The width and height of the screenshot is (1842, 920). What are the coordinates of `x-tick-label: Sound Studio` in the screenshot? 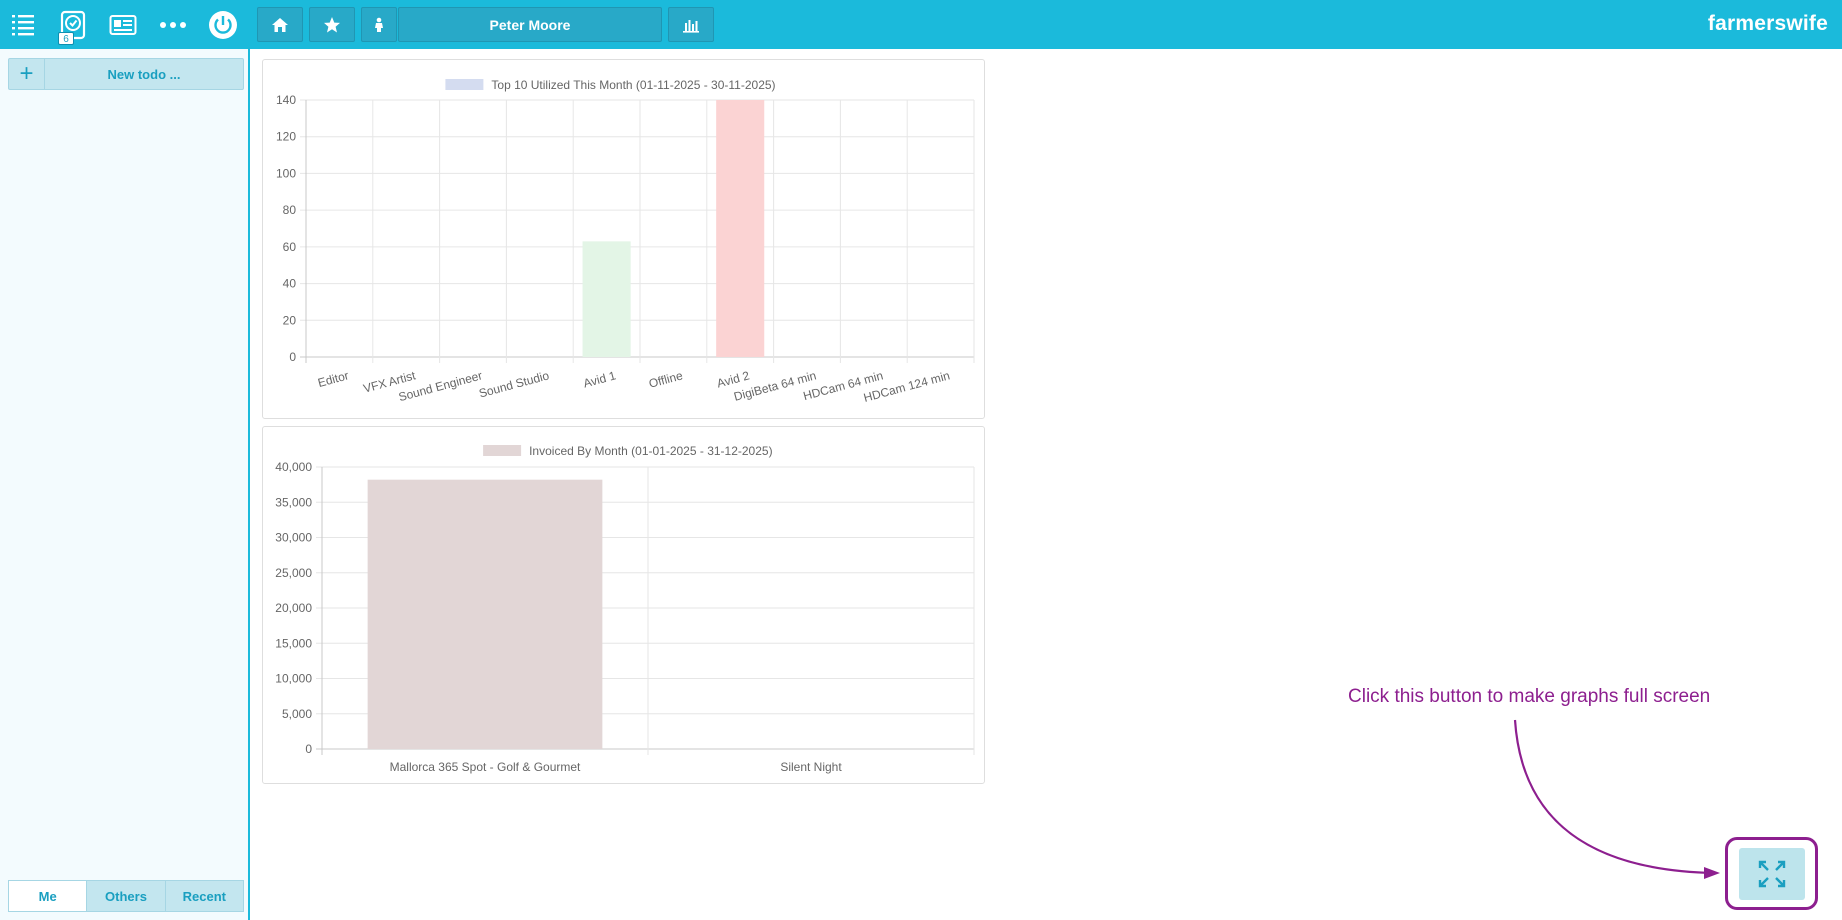 It's located at (514, 384).